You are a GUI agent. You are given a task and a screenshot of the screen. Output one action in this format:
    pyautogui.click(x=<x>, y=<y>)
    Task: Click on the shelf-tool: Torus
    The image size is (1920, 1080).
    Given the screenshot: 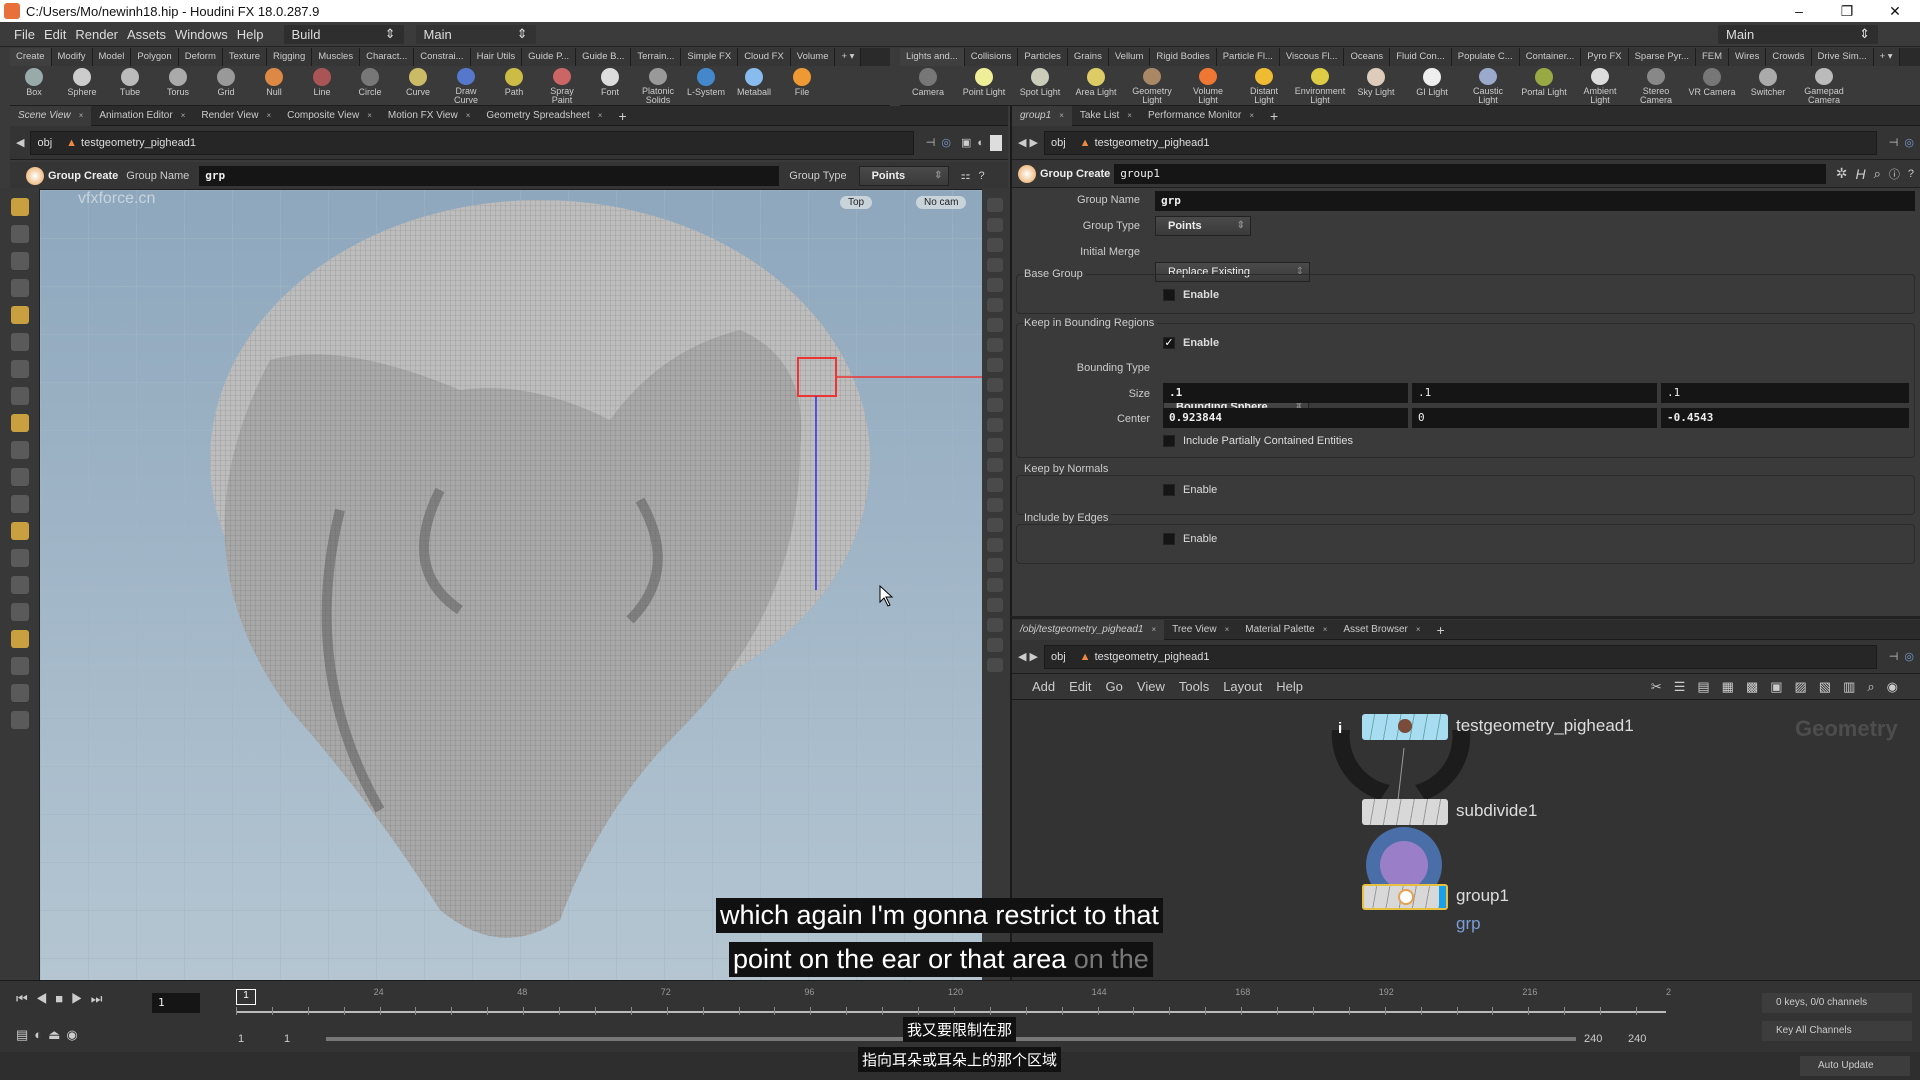 What is the action you would take?
    pyautogui.click(x=178, y=85)
    